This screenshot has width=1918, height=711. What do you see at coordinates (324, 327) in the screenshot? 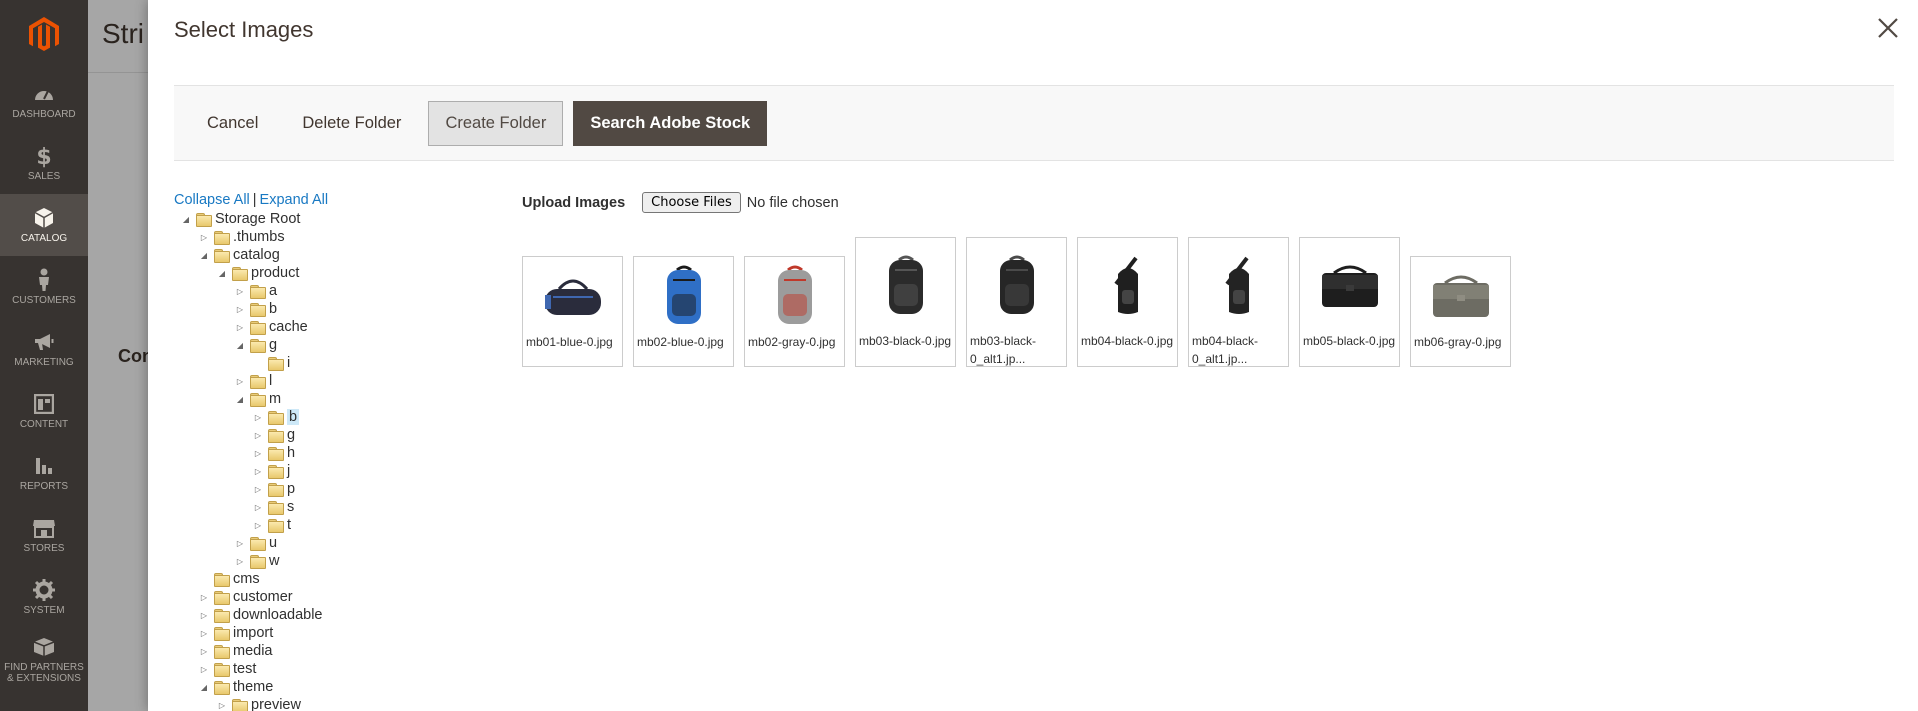
I see `tree-node: ▷ cache` at bounding box center [324, 327].